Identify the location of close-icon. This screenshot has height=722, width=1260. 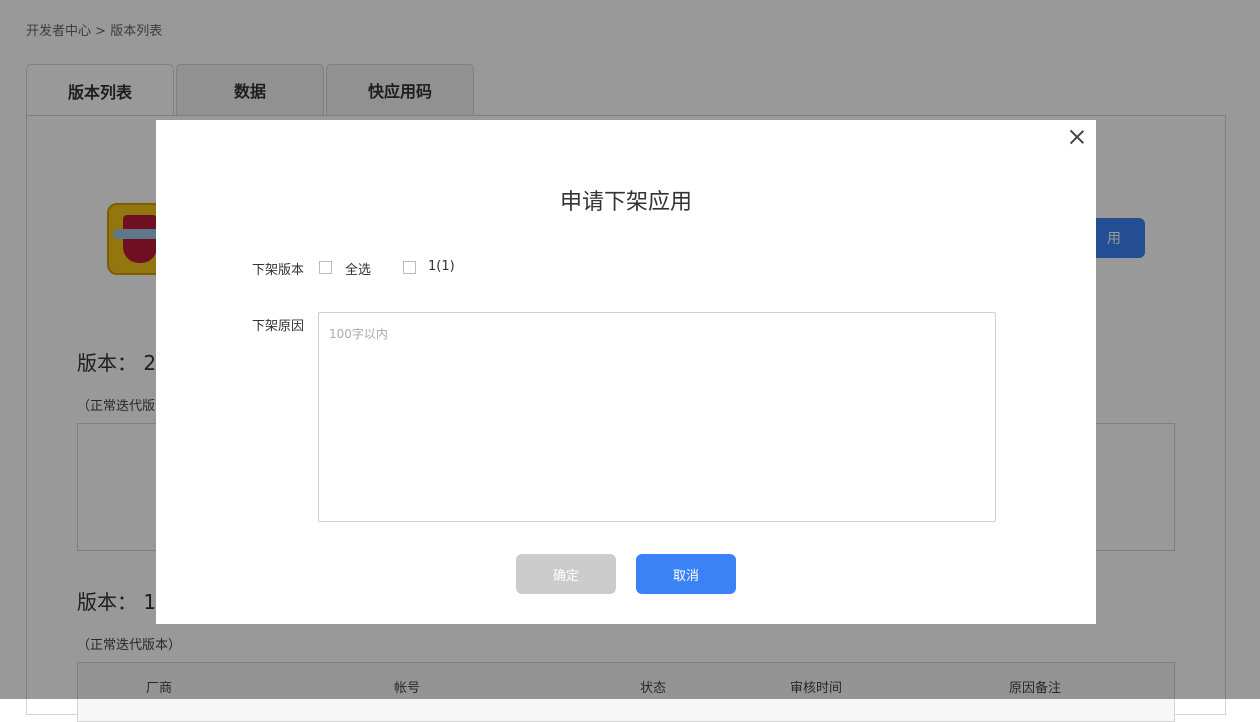
(1077, 137).